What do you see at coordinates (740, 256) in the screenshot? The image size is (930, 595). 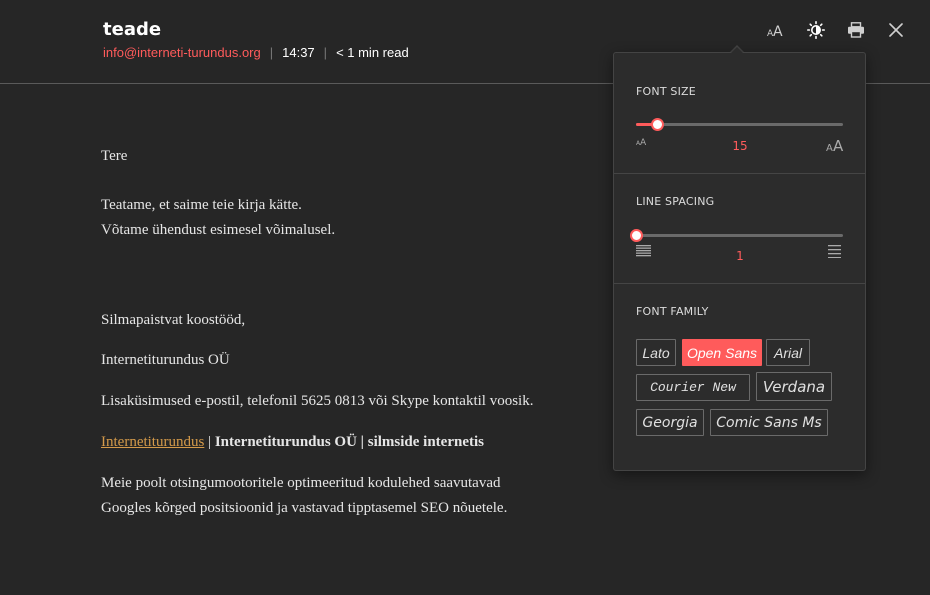 I see `line-spacing-value: 1` at bounding box center [740, 256].